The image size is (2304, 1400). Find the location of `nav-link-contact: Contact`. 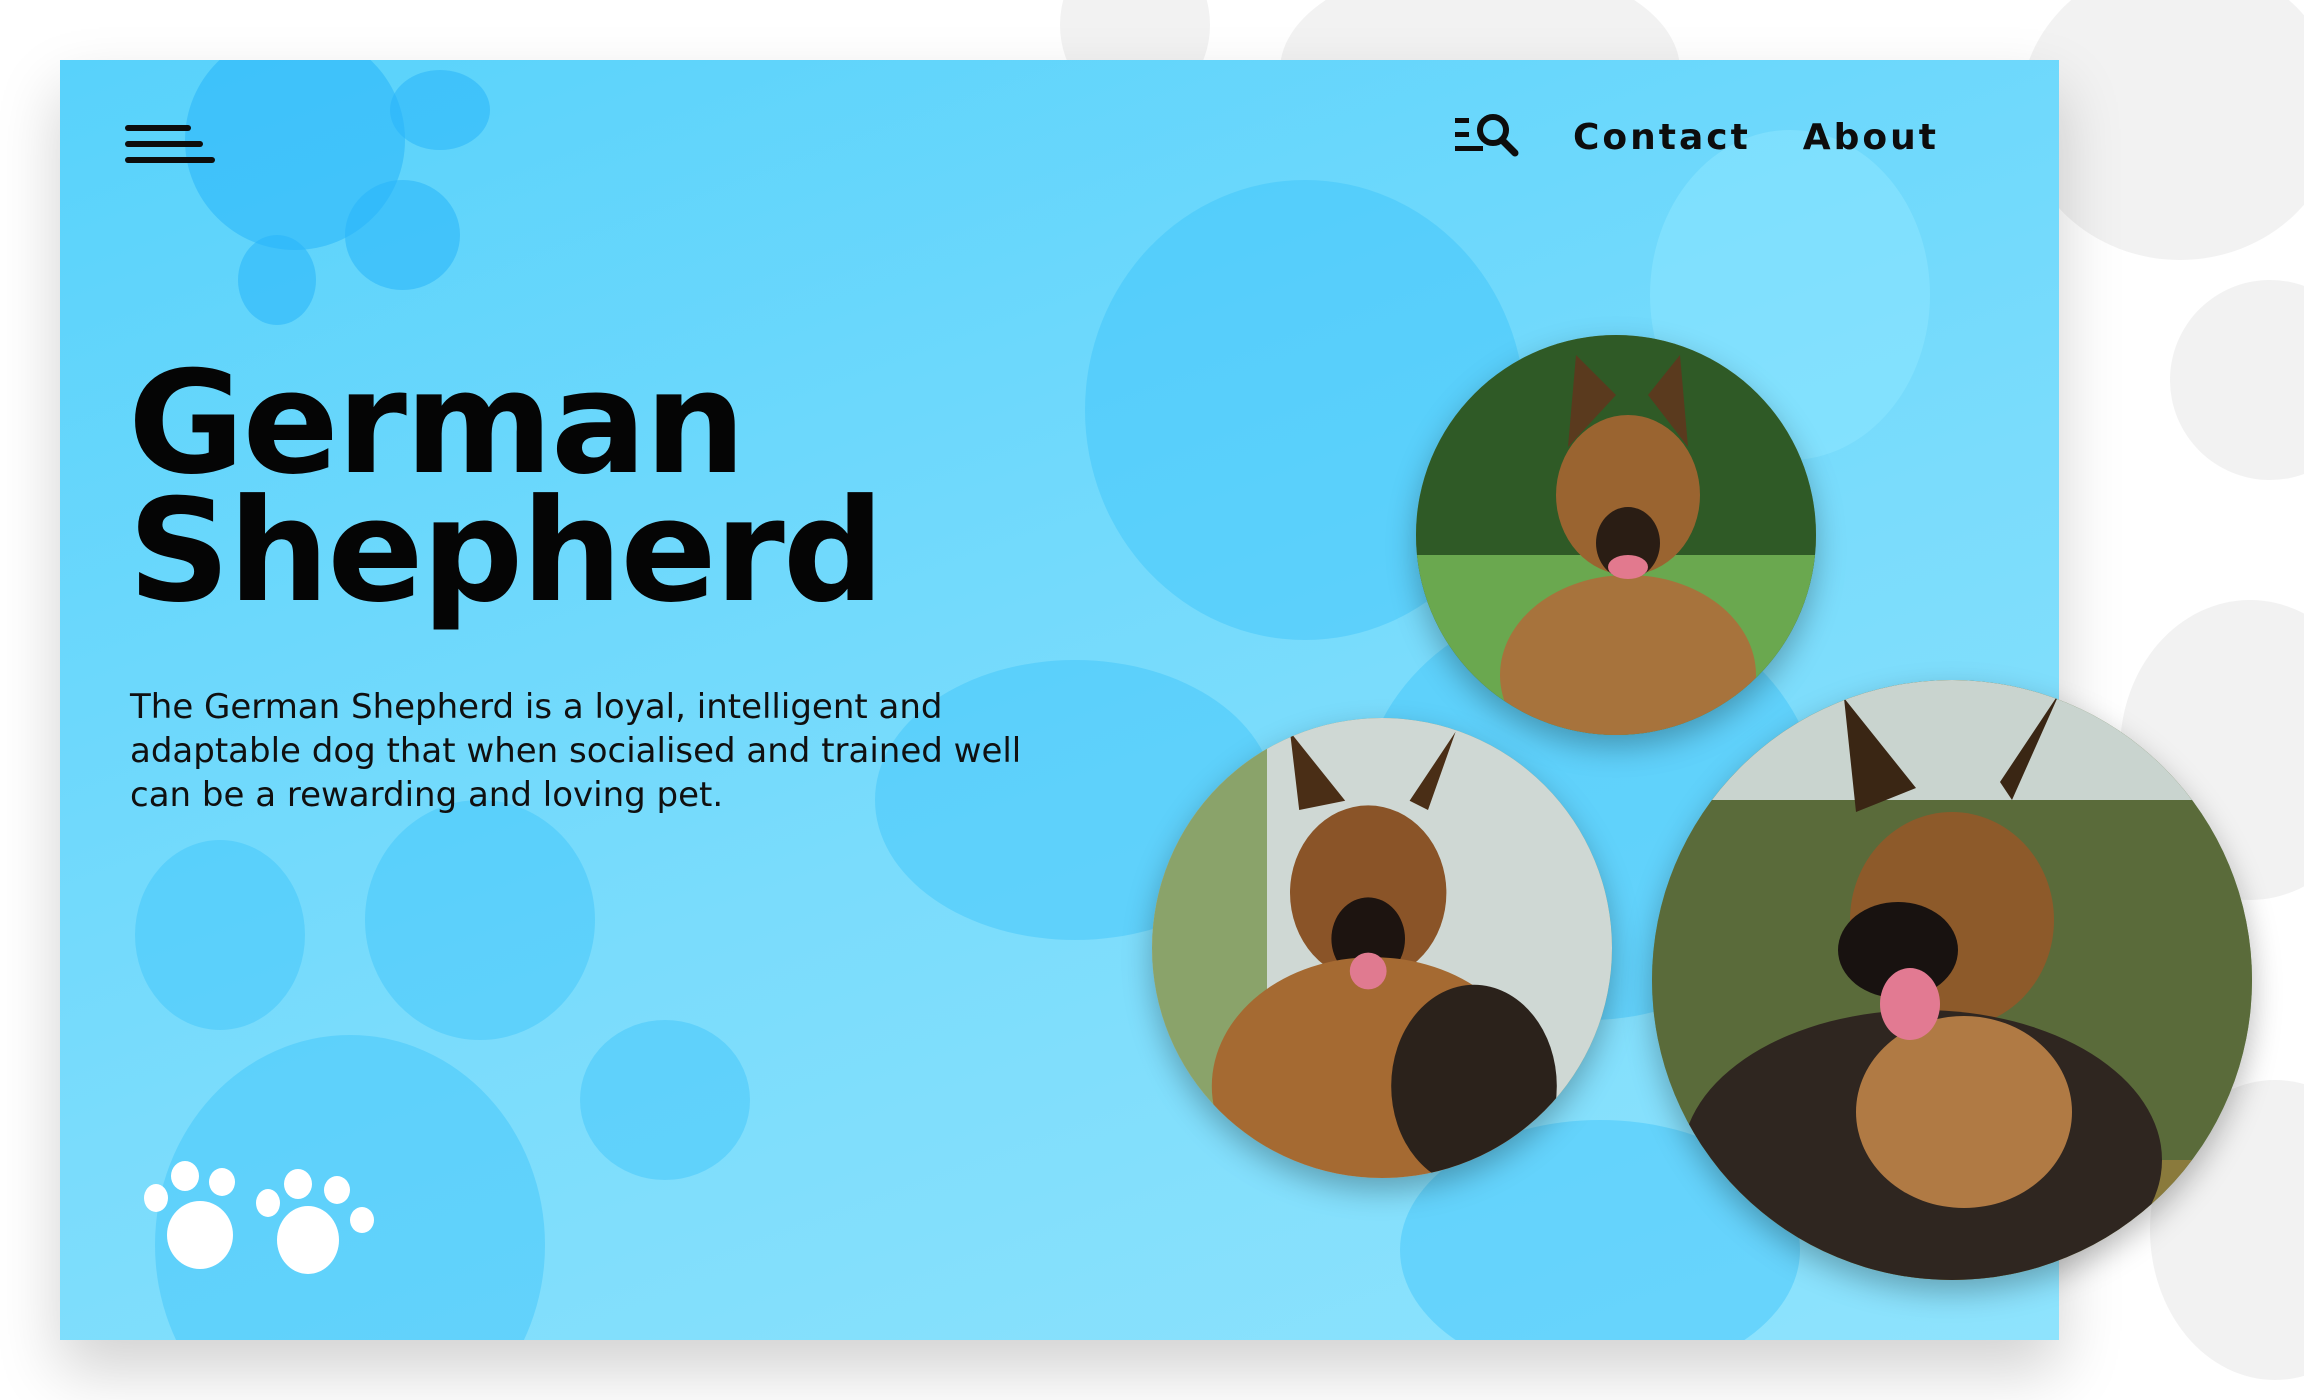

nav-link-contact: Contact is located at coordinates (1662, 137).